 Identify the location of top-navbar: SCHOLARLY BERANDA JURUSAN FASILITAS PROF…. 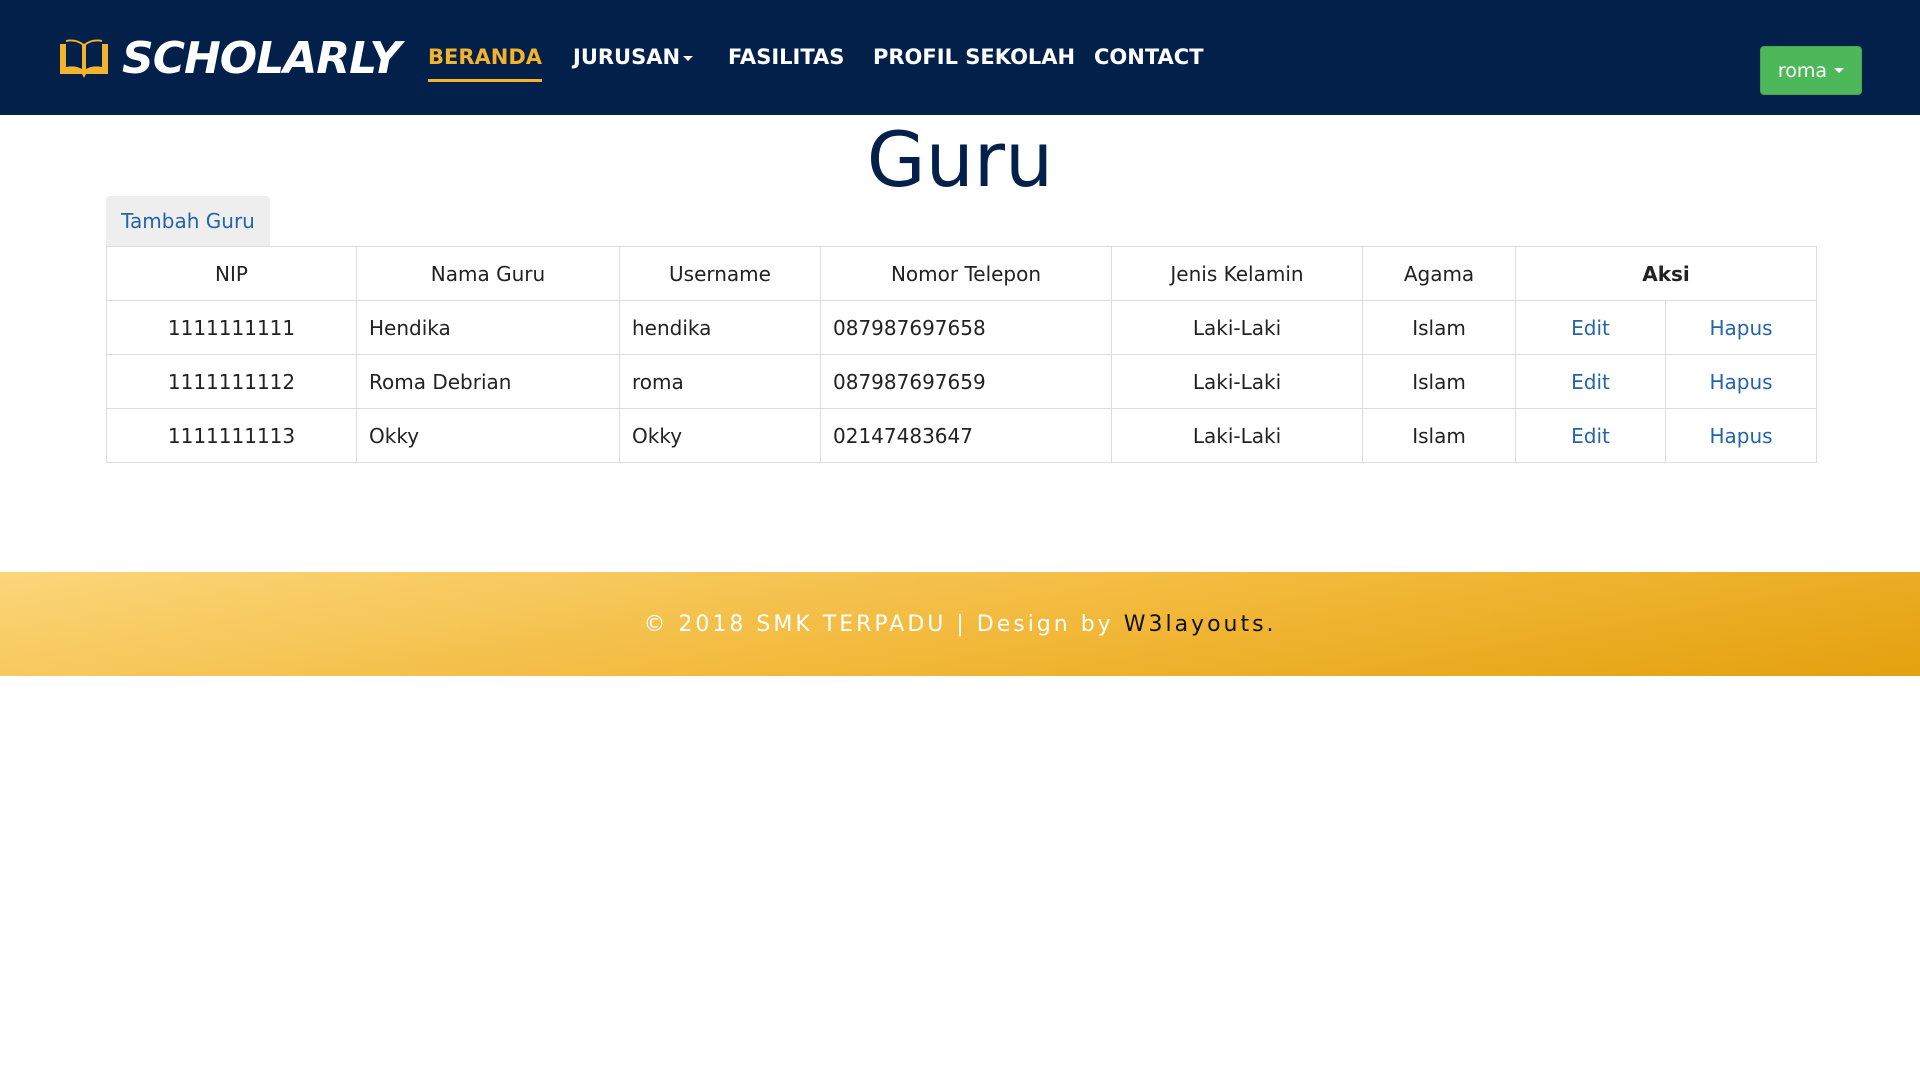
(960, 57).